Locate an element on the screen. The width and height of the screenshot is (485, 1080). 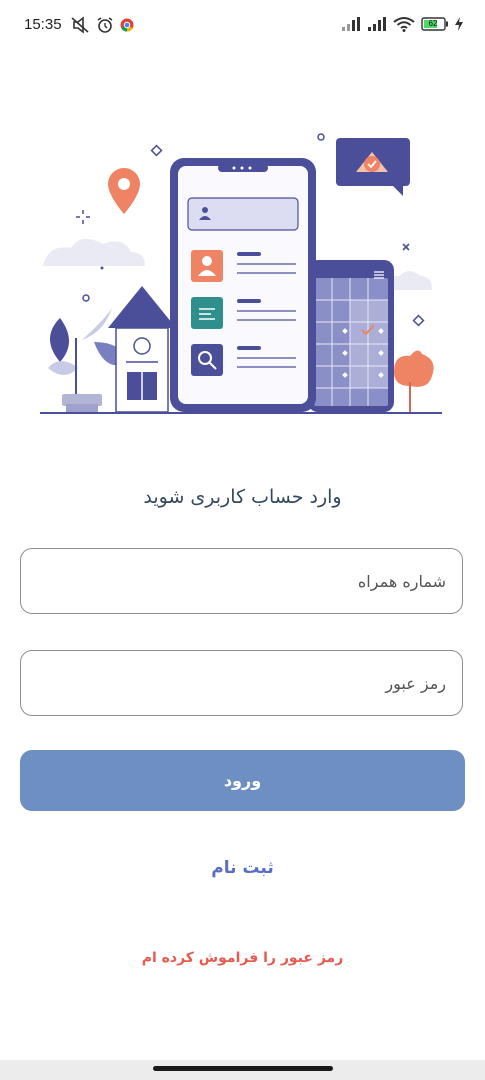
status-right-icons: 62 is located at coordinates (402, 24).